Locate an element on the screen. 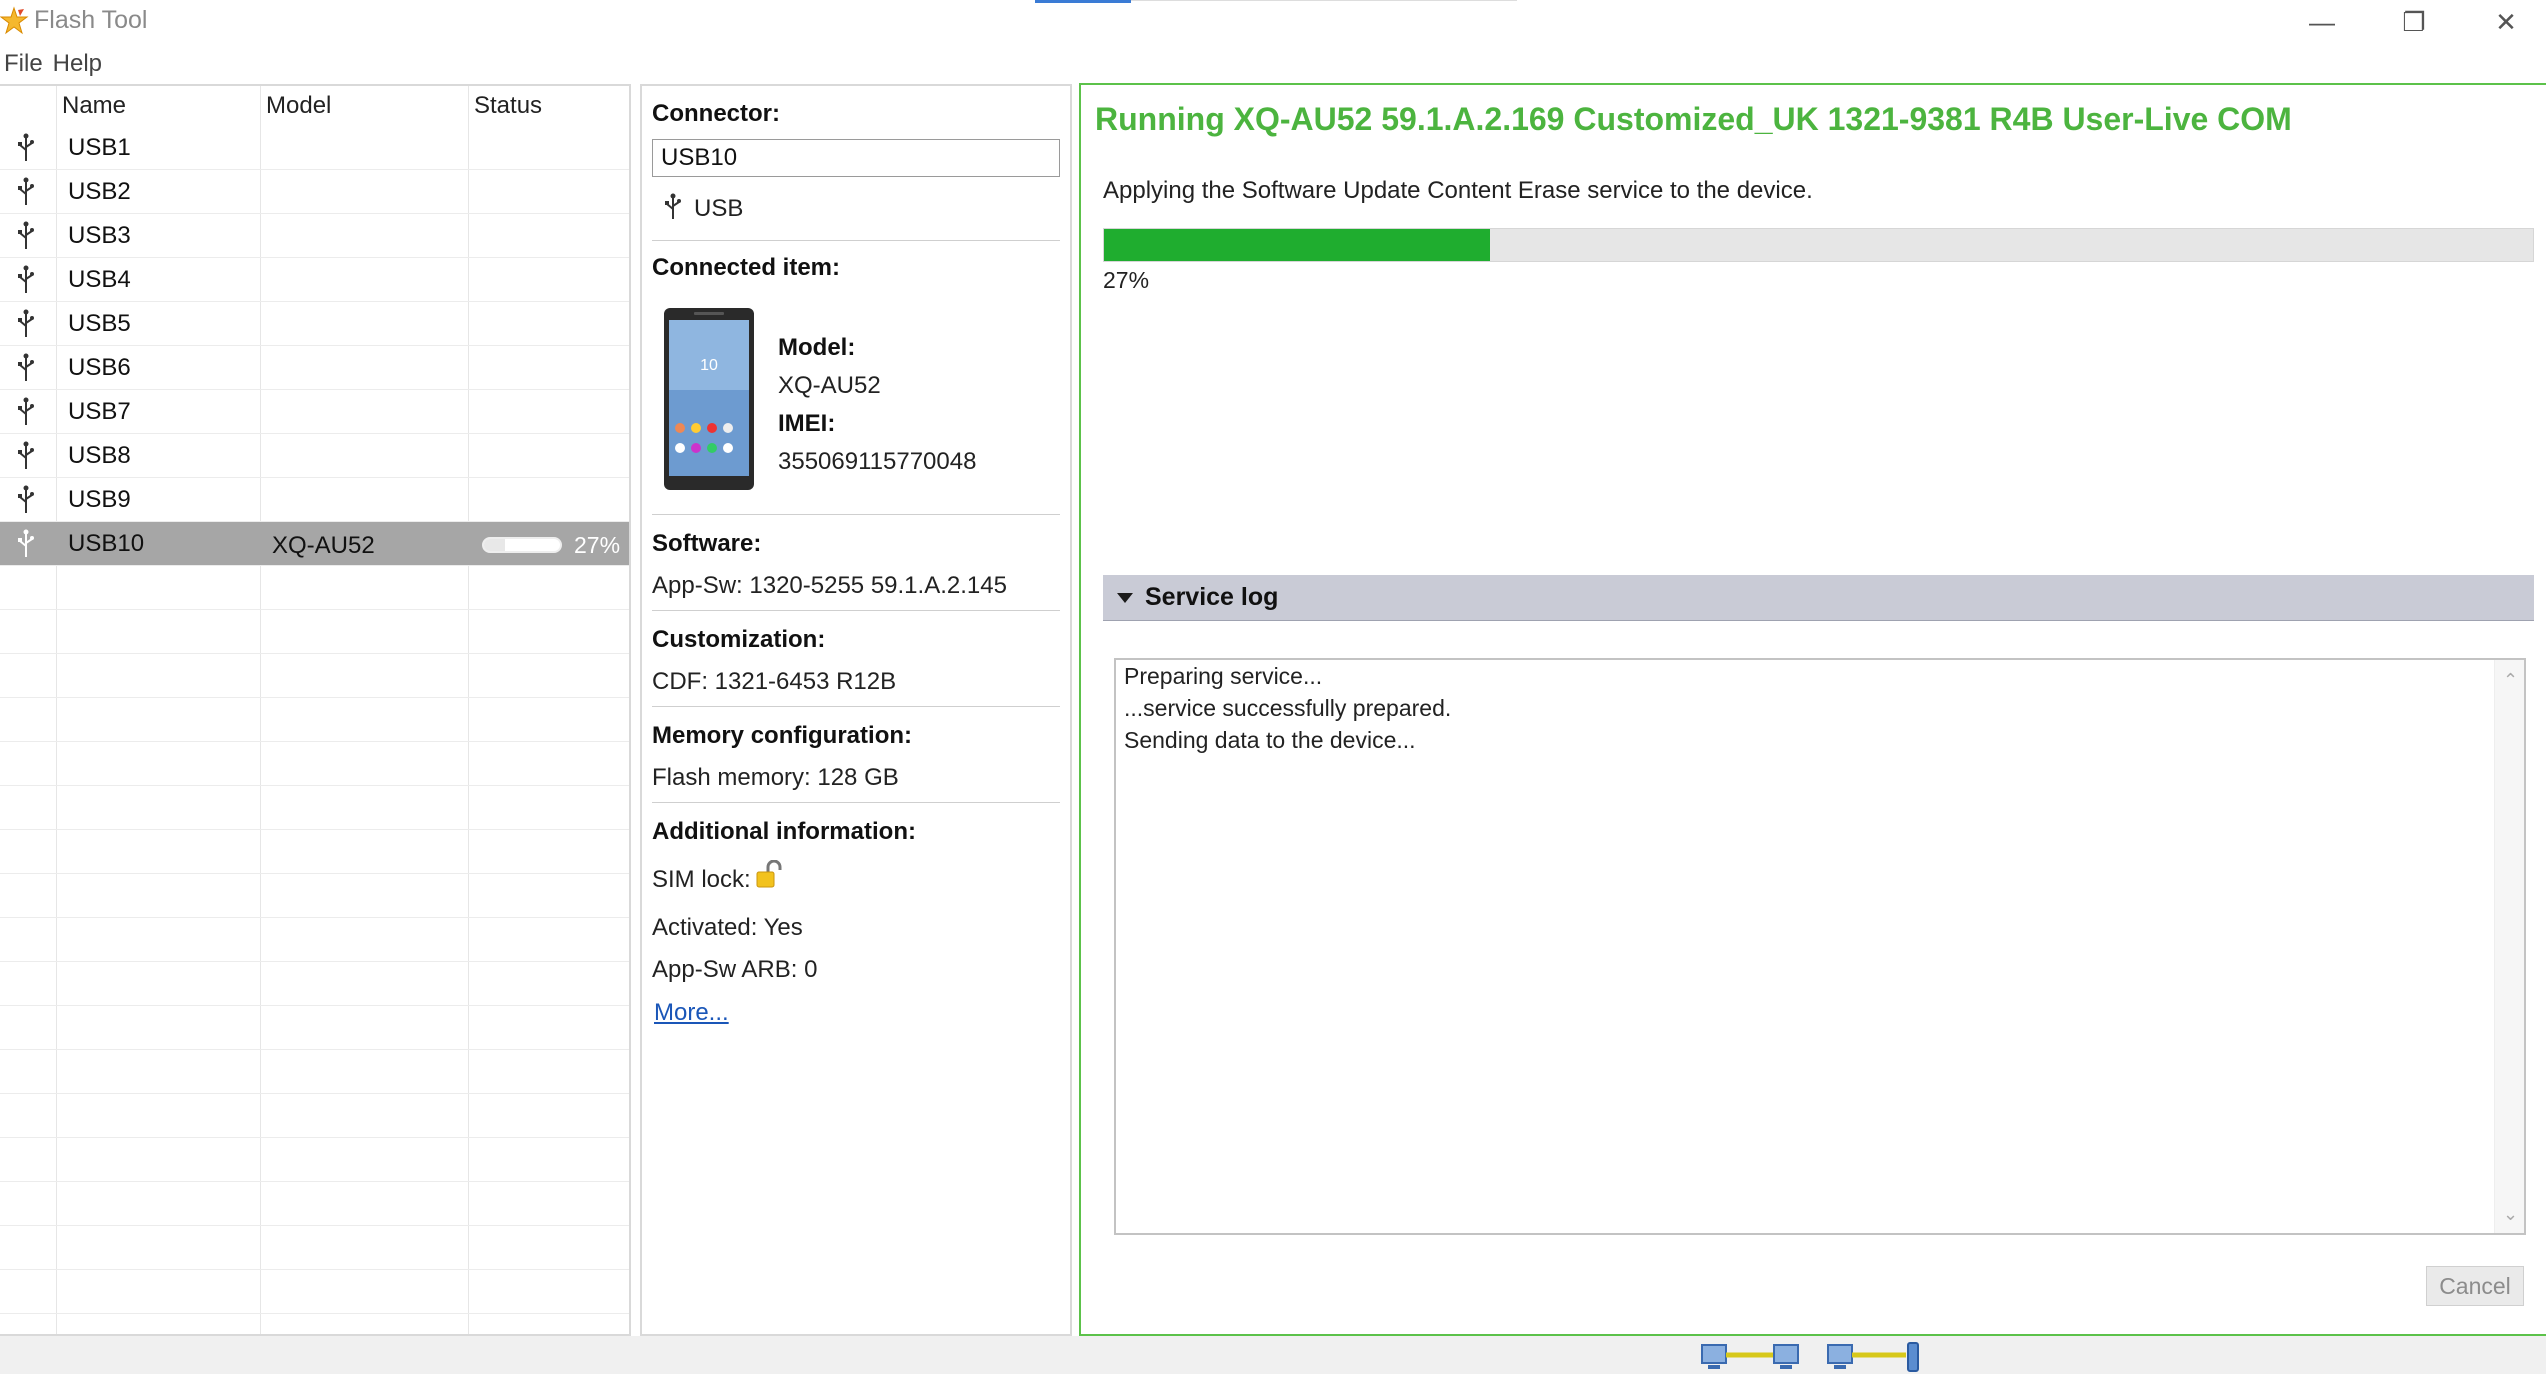 This screenshot has width=2546, height=1374. device-row: USB10 XQ-AU52 27% is located at coordinates (314, 544).